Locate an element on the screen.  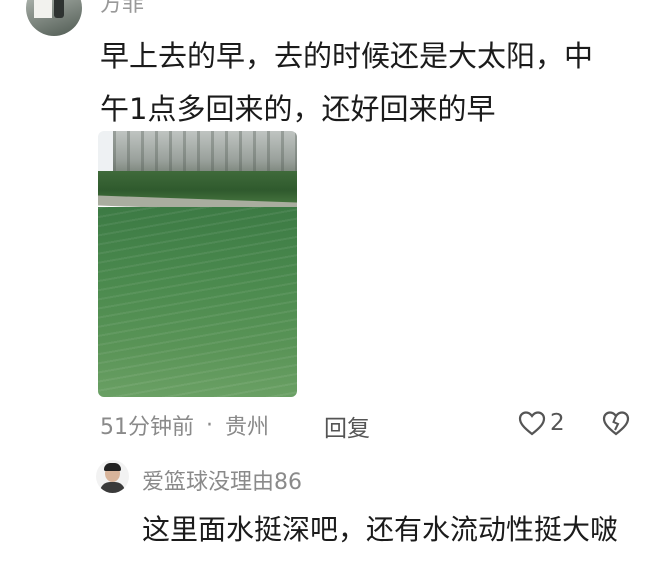
broken-heart-icon is located at coordinates (616, 423).